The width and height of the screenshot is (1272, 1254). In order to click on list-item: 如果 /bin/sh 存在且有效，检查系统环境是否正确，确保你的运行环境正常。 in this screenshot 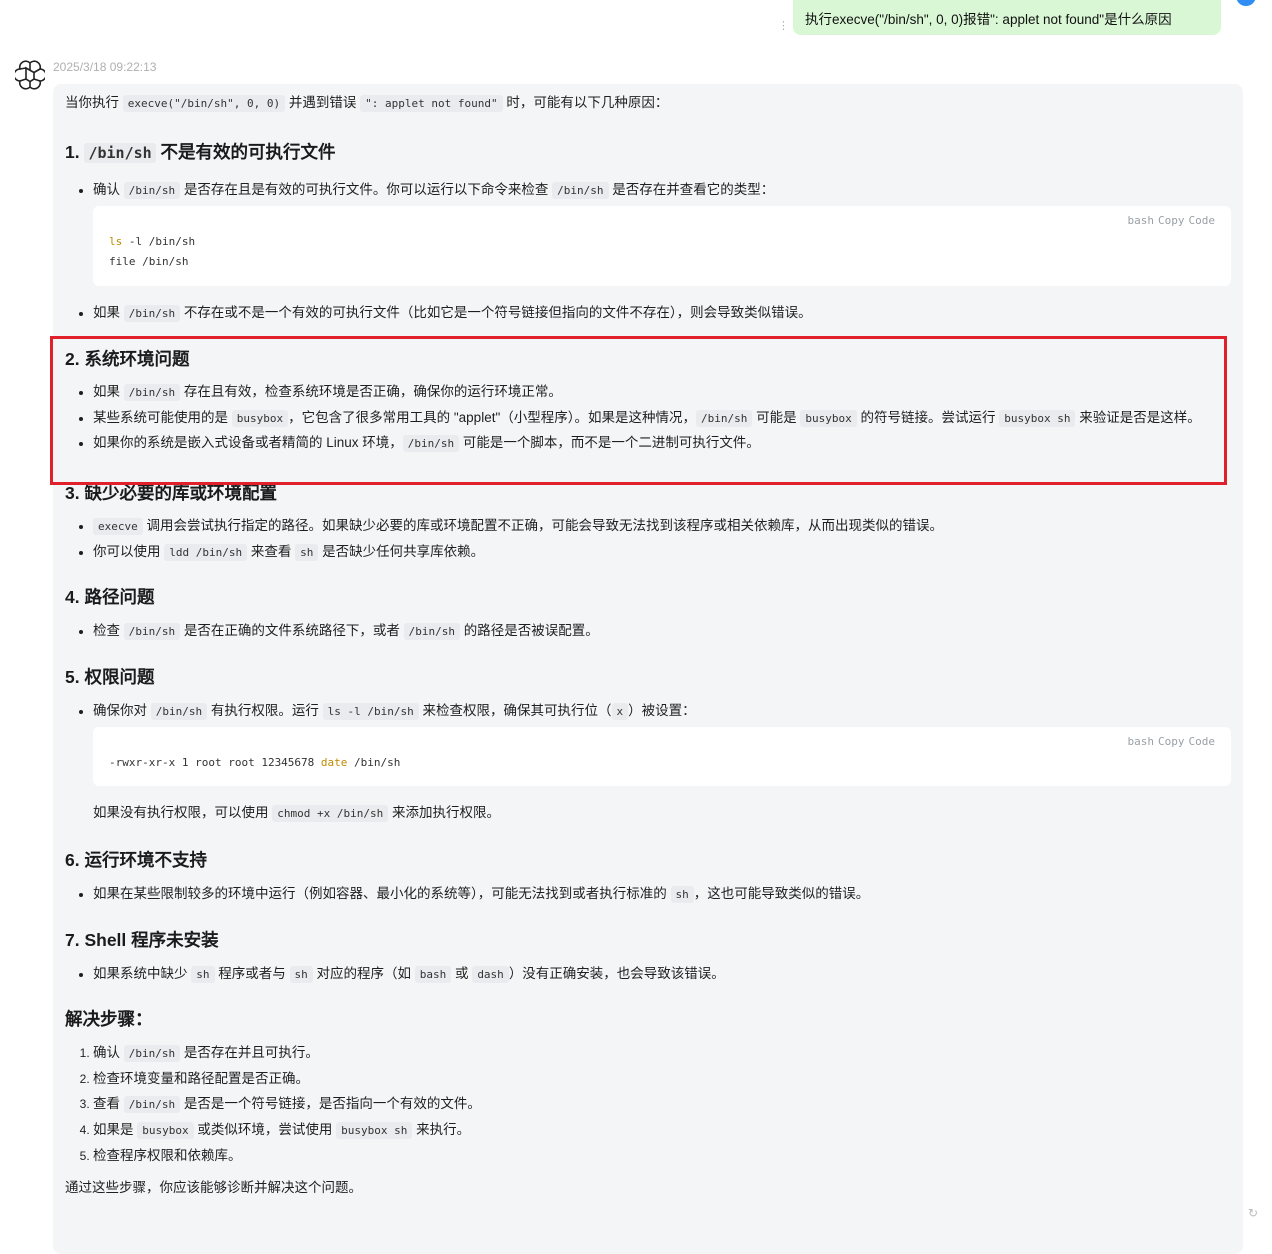, I will do `click(662, 392)`.